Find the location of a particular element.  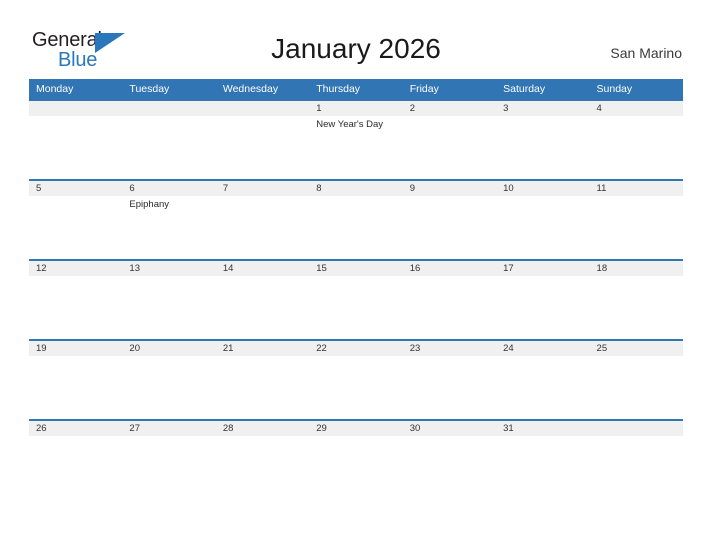

day-cell-inner: 9 is located at coordinates (449, 219).